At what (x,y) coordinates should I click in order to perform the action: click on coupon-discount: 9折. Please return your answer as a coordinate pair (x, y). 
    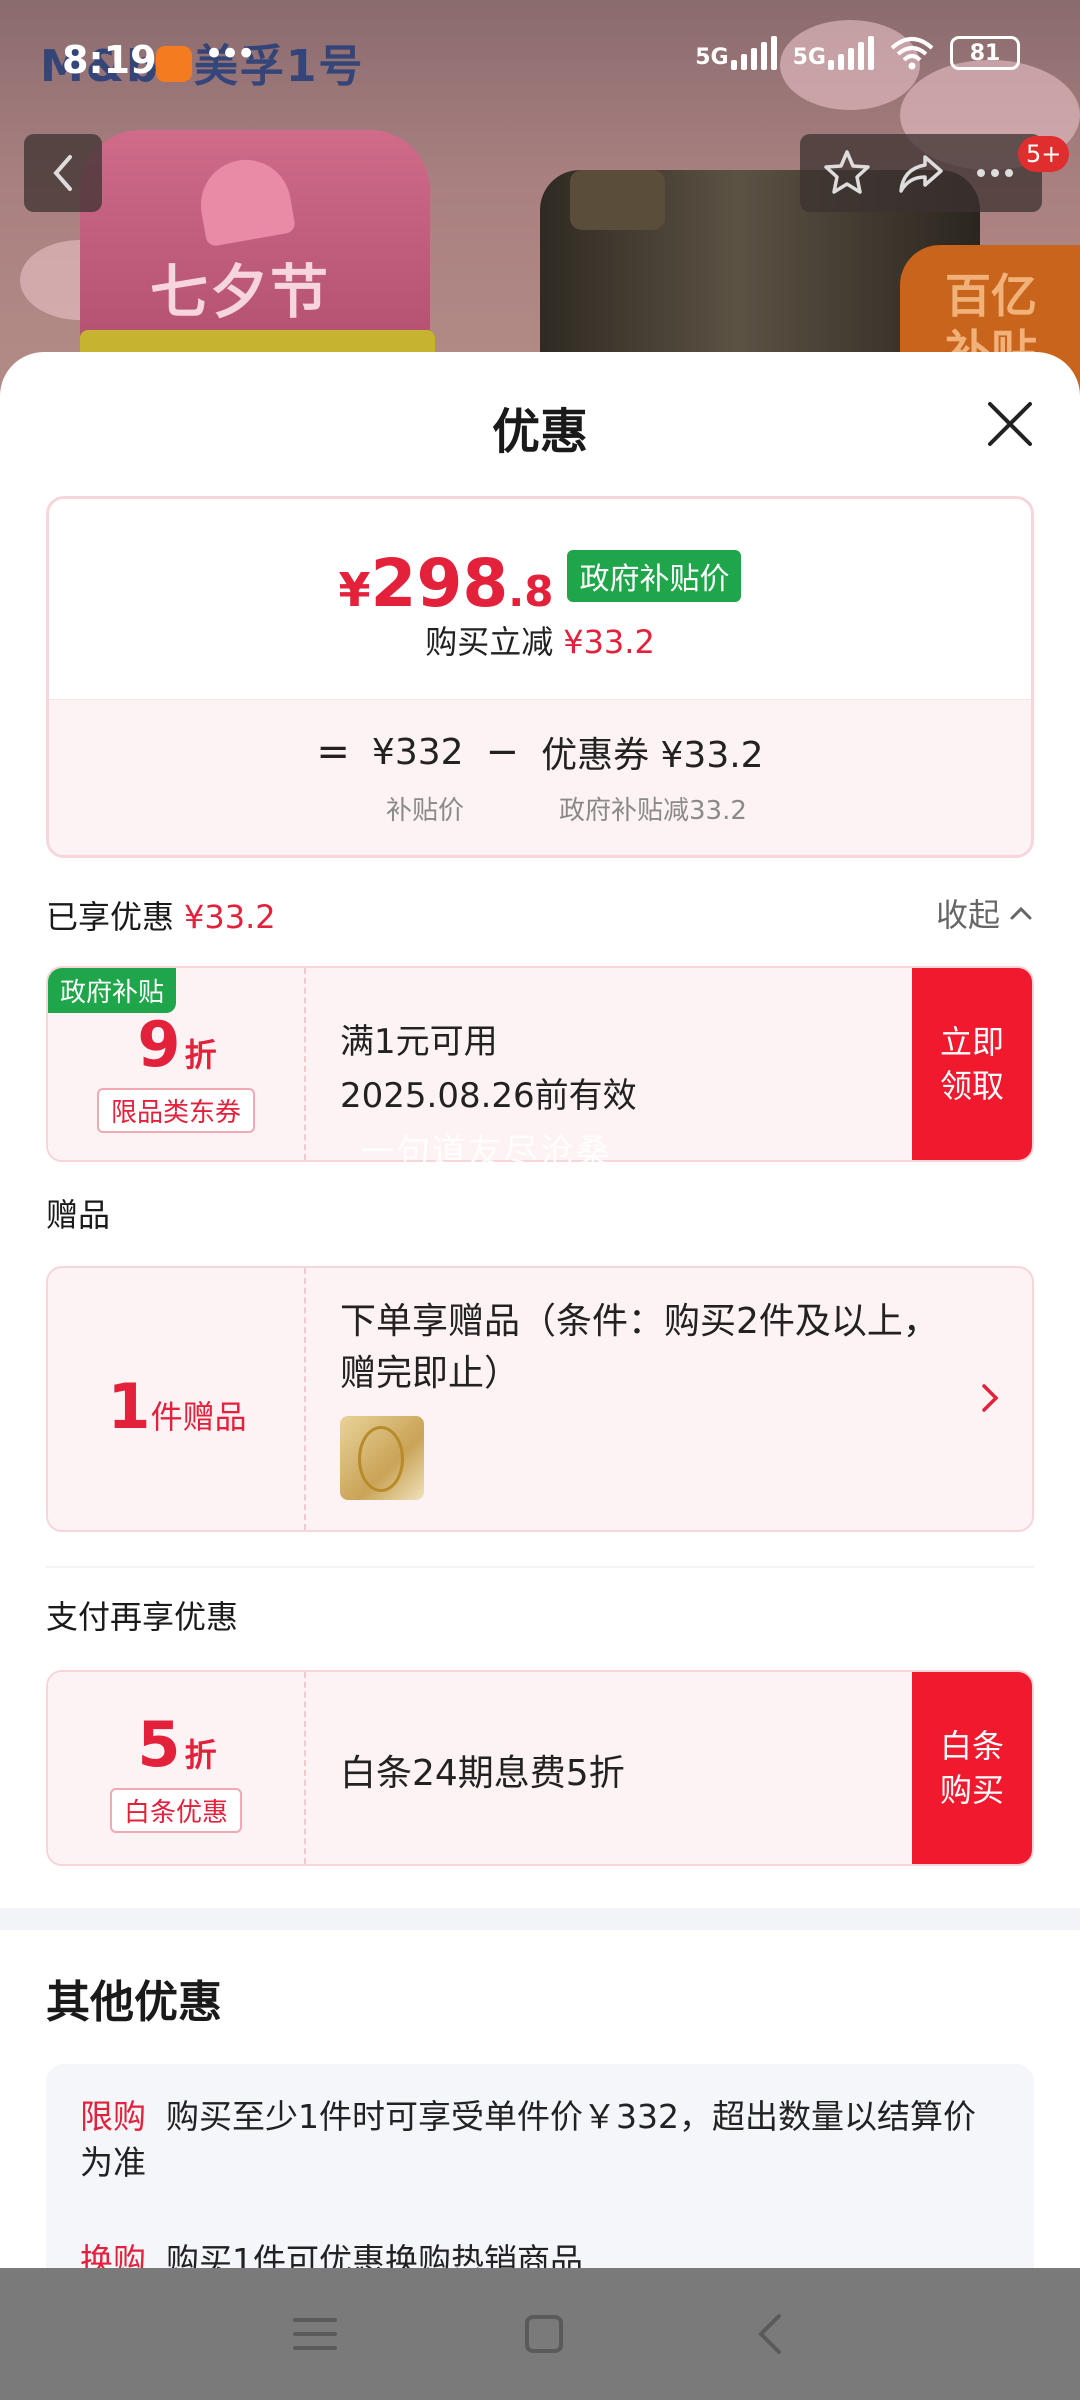
    Looking at the image, I should click on (177, 1044).